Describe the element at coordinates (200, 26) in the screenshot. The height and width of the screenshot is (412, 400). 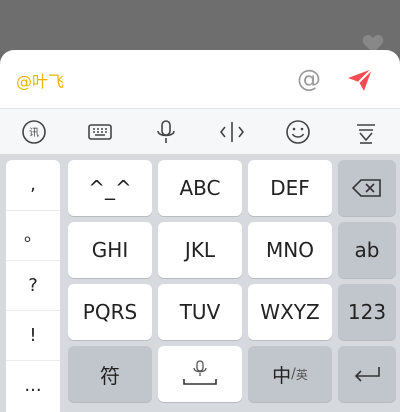
I see `background-overlay` at that location.